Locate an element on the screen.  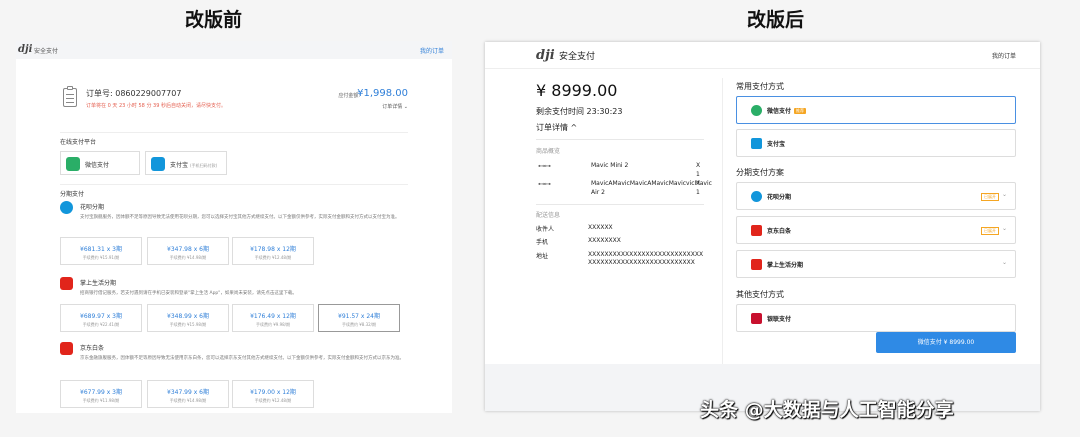
option-value: ¥178.98 x 12期 is located at coordinates (273, 249).